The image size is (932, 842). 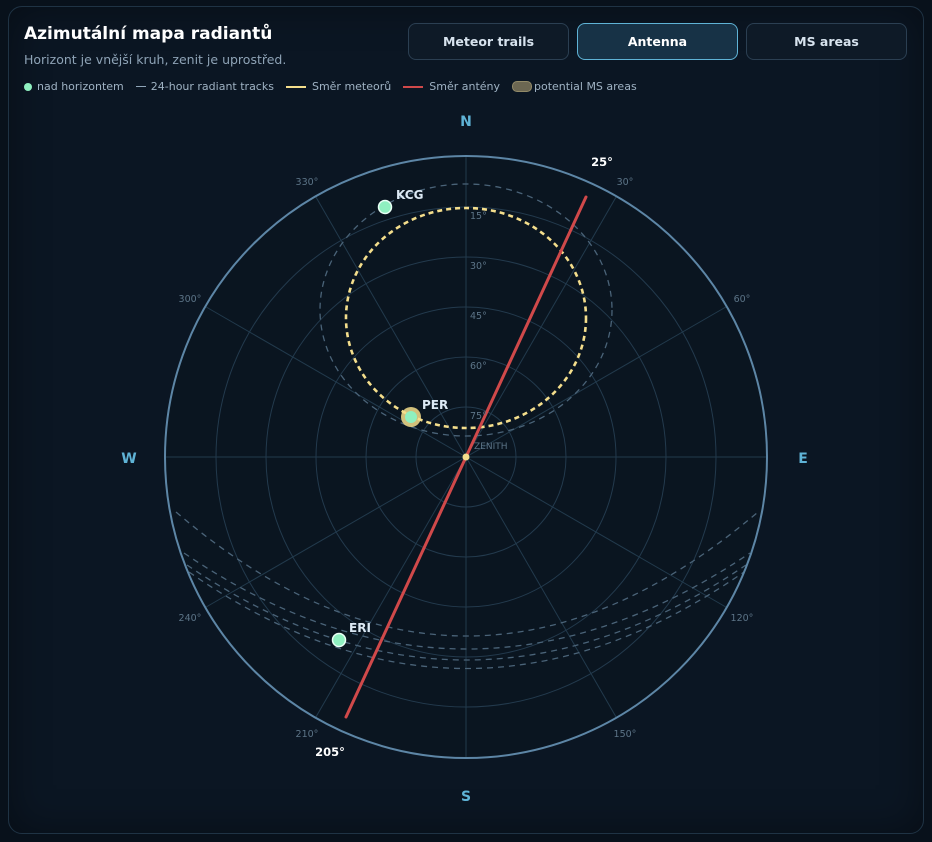 What do you see at coordinates (307, 734) in the screenshot?
I see `azimuth-label: 210°` at bounding box center [307, 734].